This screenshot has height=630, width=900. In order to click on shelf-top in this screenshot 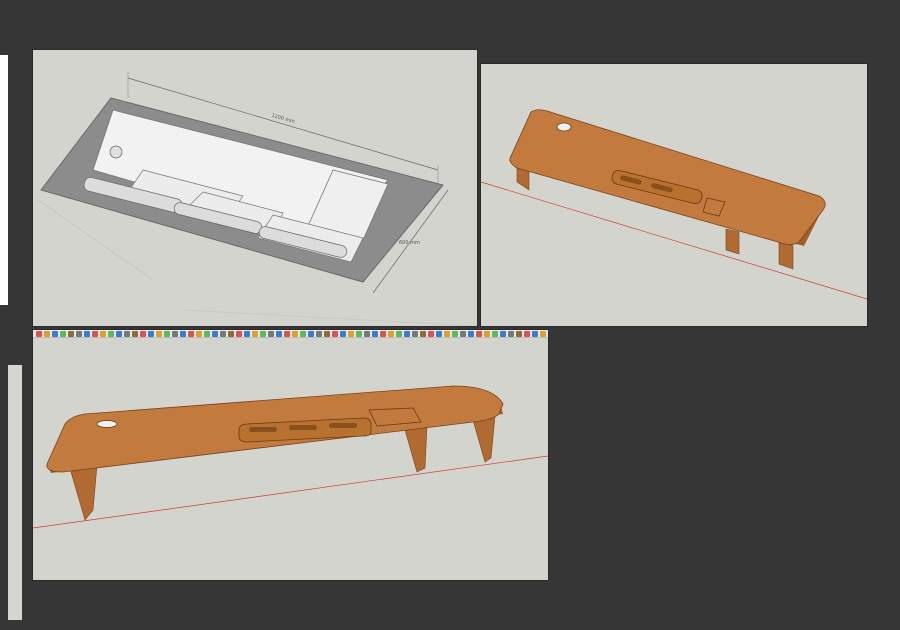, I will do `click(667, 177)`.